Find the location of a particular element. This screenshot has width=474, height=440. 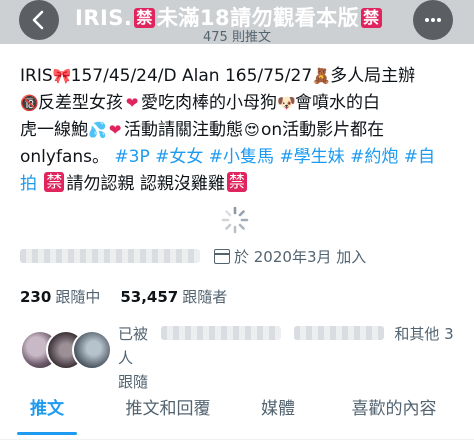

bio-text: 會噴水的白 is located at coordinates (337, 103).